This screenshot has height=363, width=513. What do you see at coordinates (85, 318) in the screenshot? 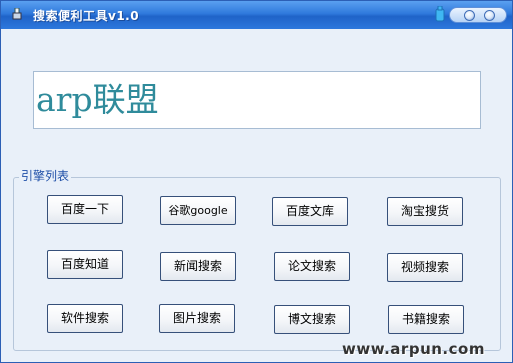
I see `engine-button-software: 软件搜索` at bounding box center [85, 318].